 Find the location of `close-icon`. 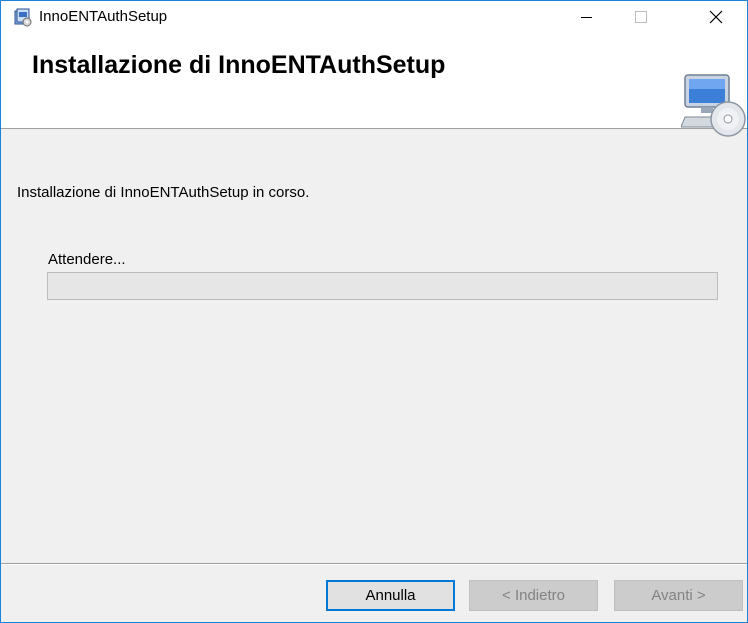

close-icon is located at coordinates (716, 16).